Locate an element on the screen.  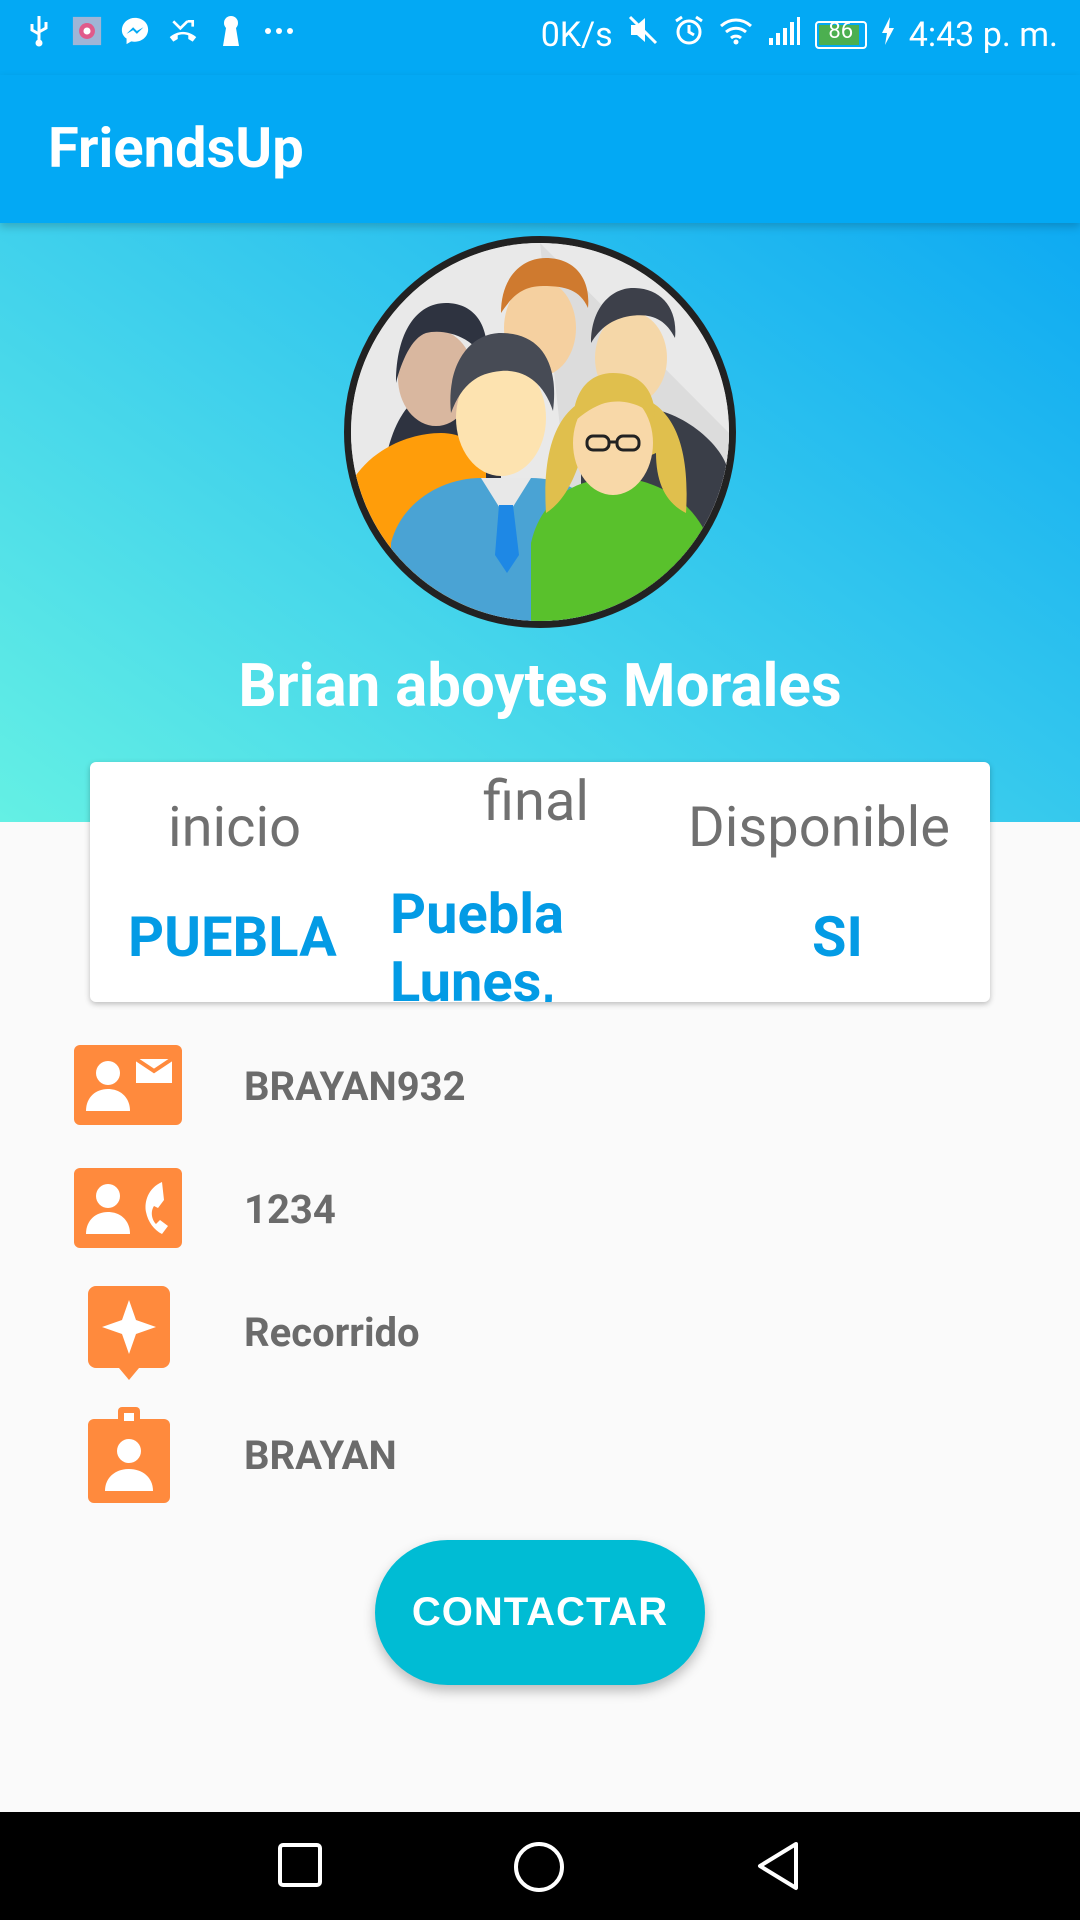
image-icon is located at coordinates (87, 31).